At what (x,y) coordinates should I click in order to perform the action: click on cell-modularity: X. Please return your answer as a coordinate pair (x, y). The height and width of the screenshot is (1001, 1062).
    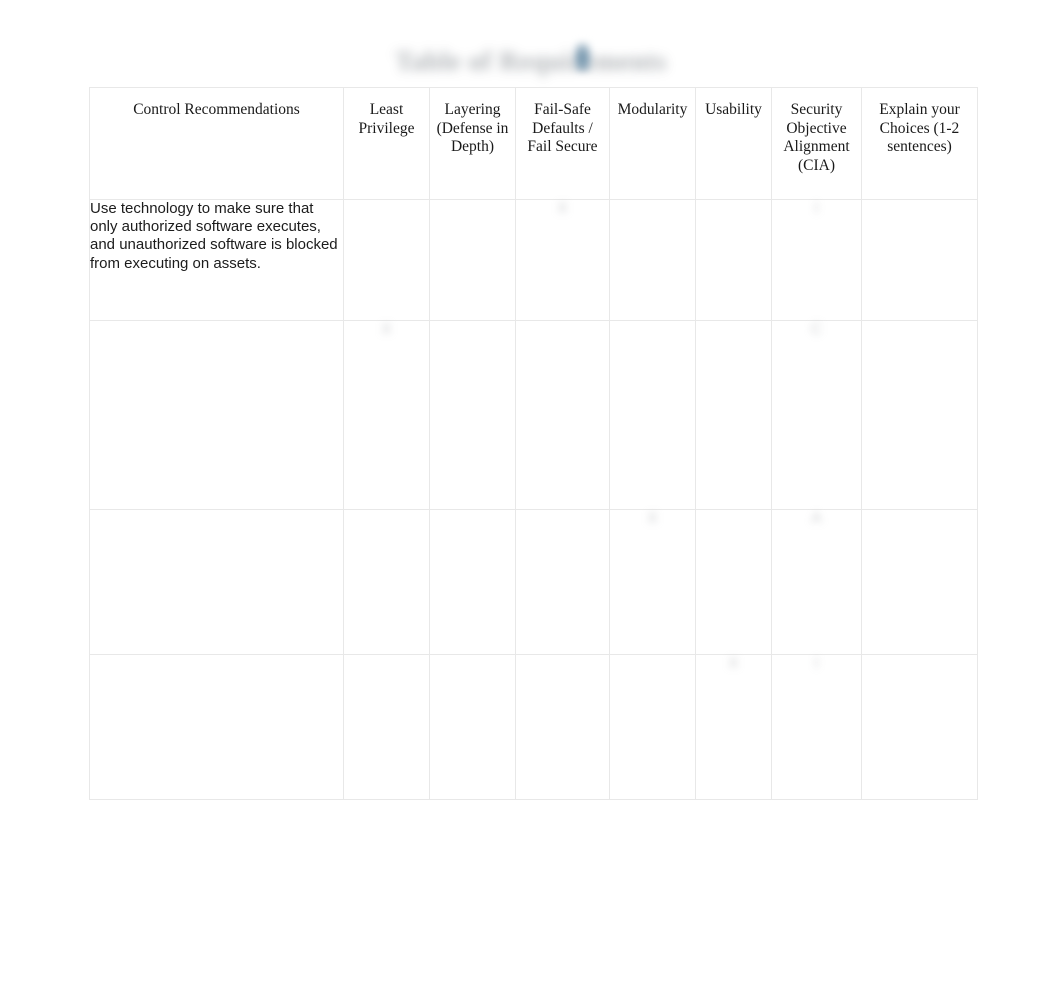
    Looking at the image, I should click on (652, 582).